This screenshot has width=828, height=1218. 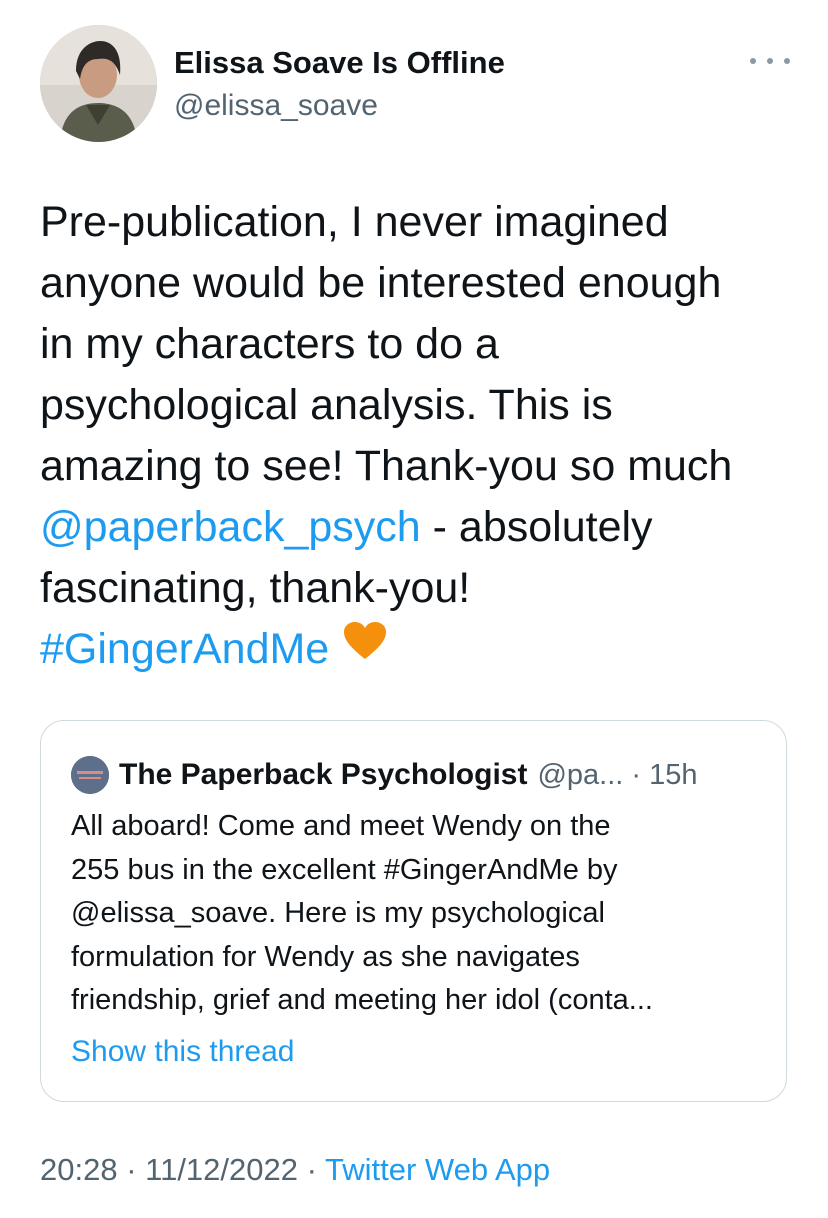 What do you see at coordinates (354, 222) in the screenshot?
I see `tweet-text-segment: Pre-publication, I never imagined` at bounding box center [354, 222].